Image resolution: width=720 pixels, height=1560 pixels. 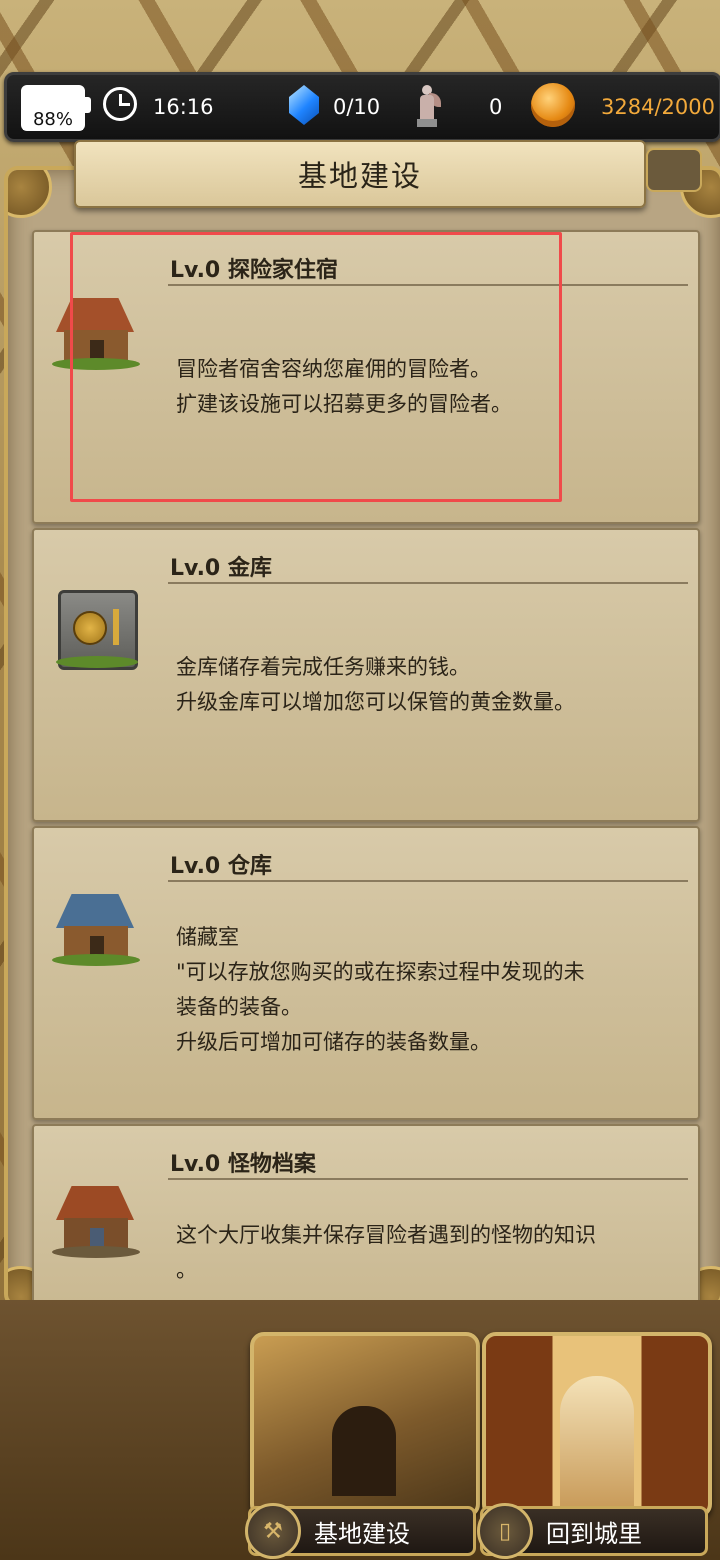 I want to click on base-building-tile, so click(x=365, y=1425).